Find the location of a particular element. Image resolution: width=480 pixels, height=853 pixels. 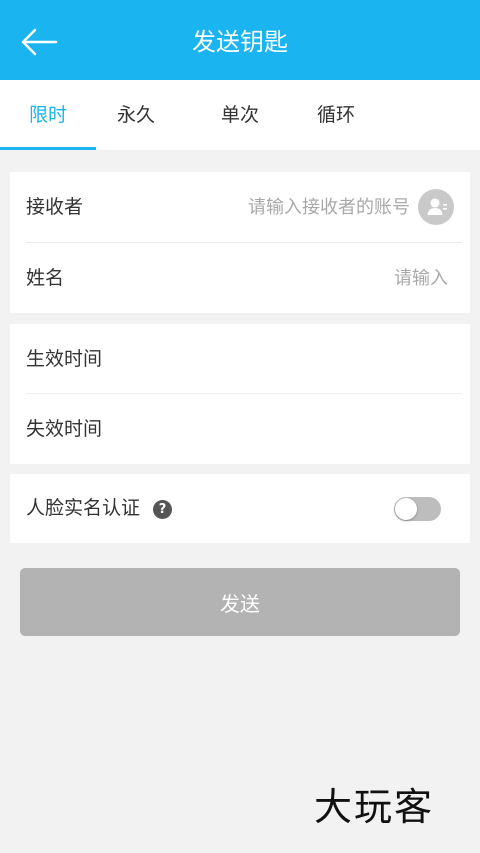

receiver-label: 接收者 is located at coordinates (55, 207).